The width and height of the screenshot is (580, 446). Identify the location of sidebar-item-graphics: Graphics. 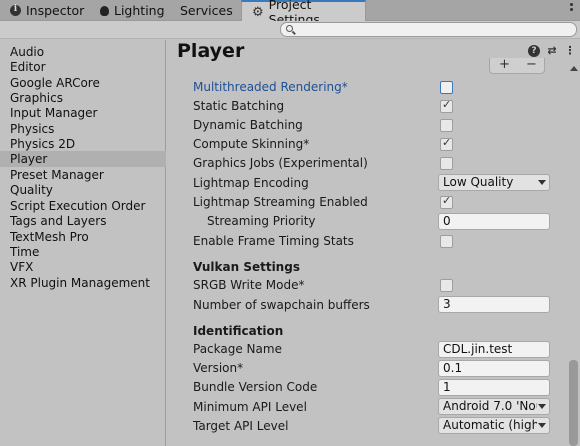
(83, 98).